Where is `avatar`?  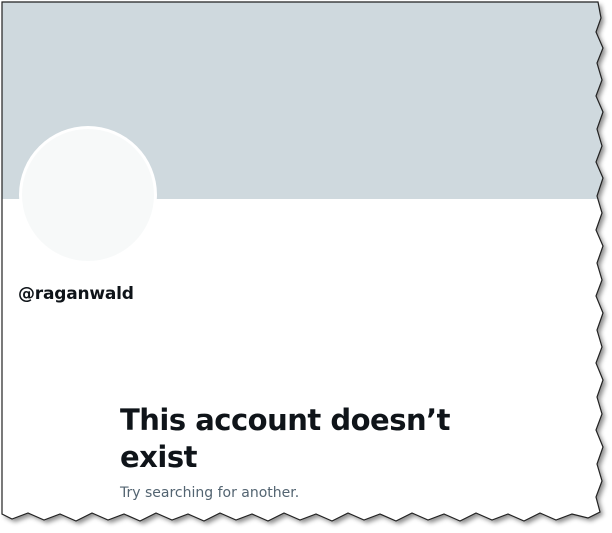 avatar is located at coordinates (88, 195).